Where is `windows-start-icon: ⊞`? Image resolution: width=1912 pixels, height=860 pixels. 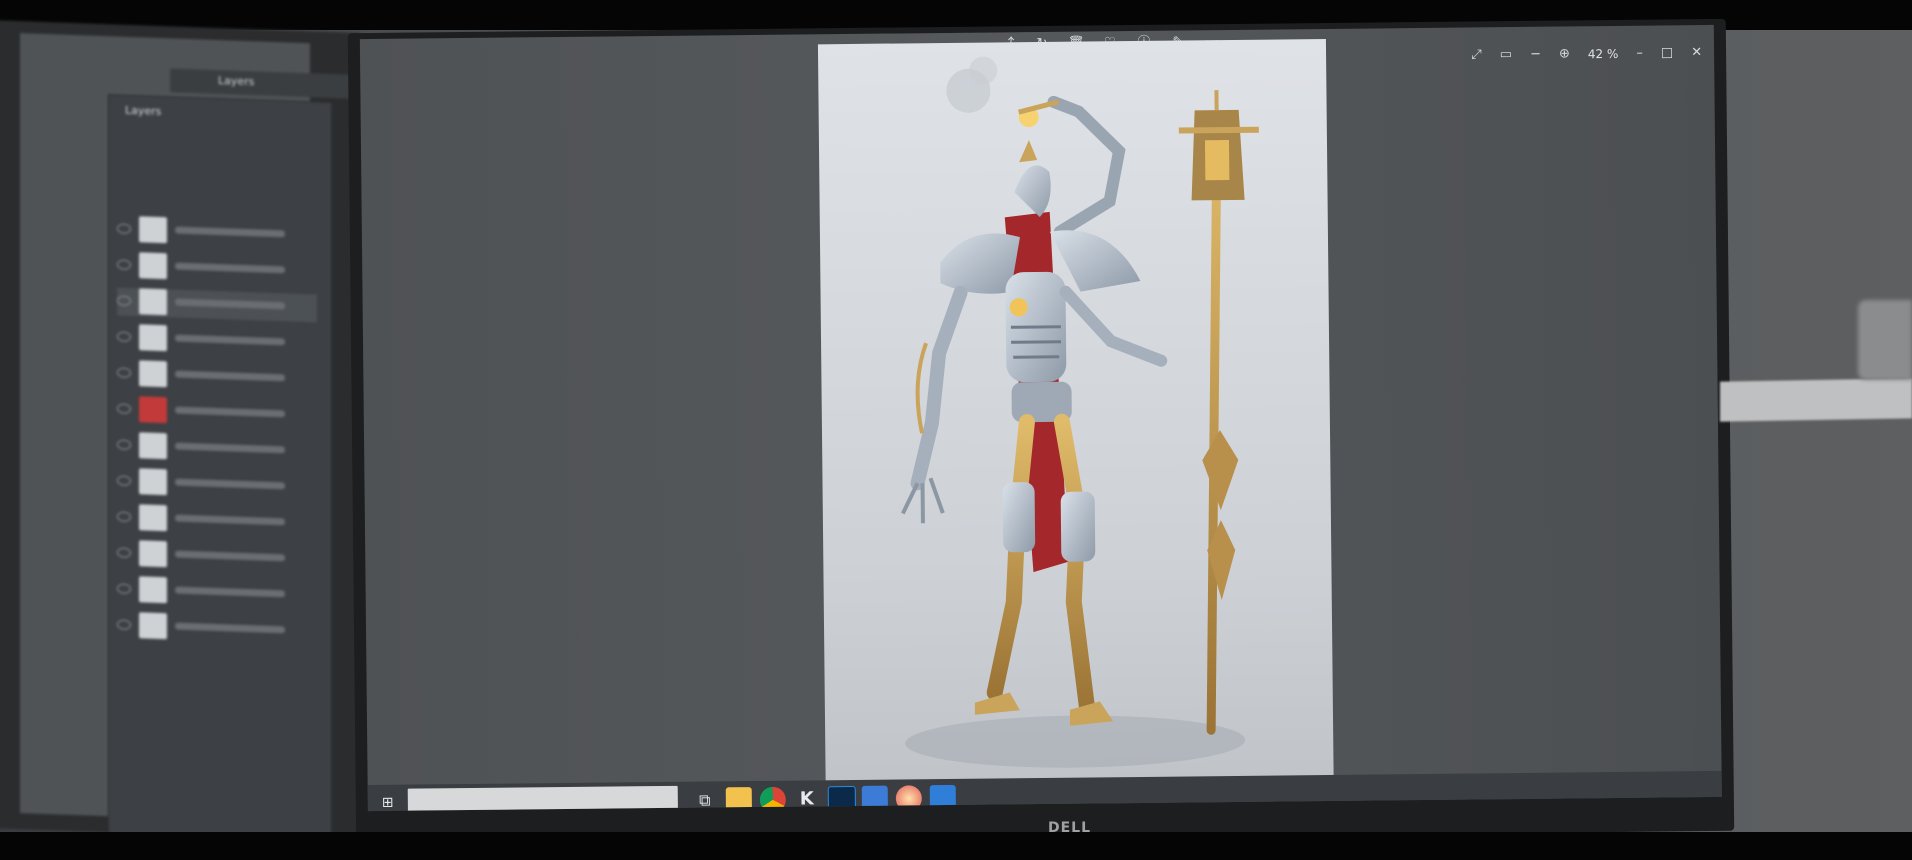 windows-start-icon: ⊞ is located at coordinates (390, 803).